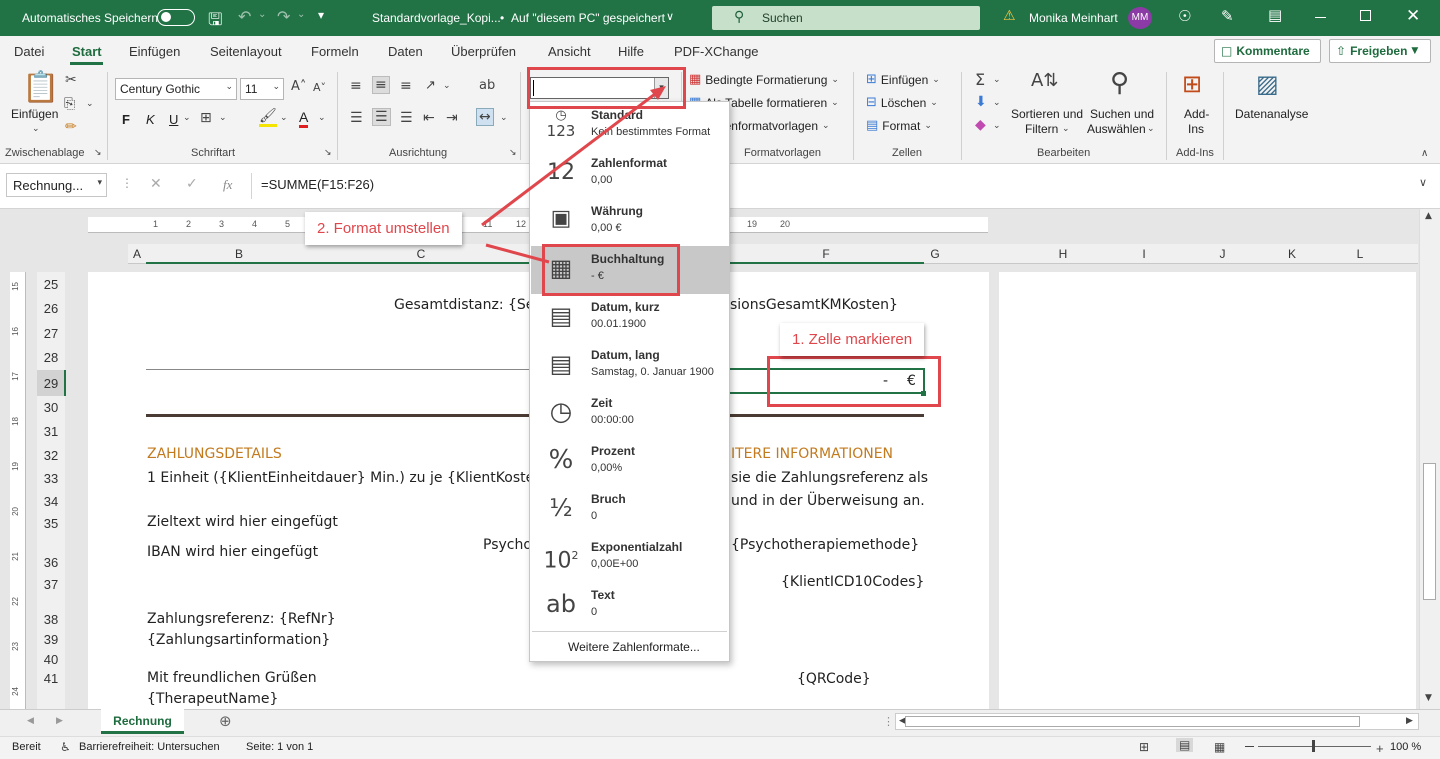 The height and width of the screenshot is (759, 1440). Describe the element at coordinates (1380, 748) in the screenshot. I see `zoom-in-button: +` at that location.